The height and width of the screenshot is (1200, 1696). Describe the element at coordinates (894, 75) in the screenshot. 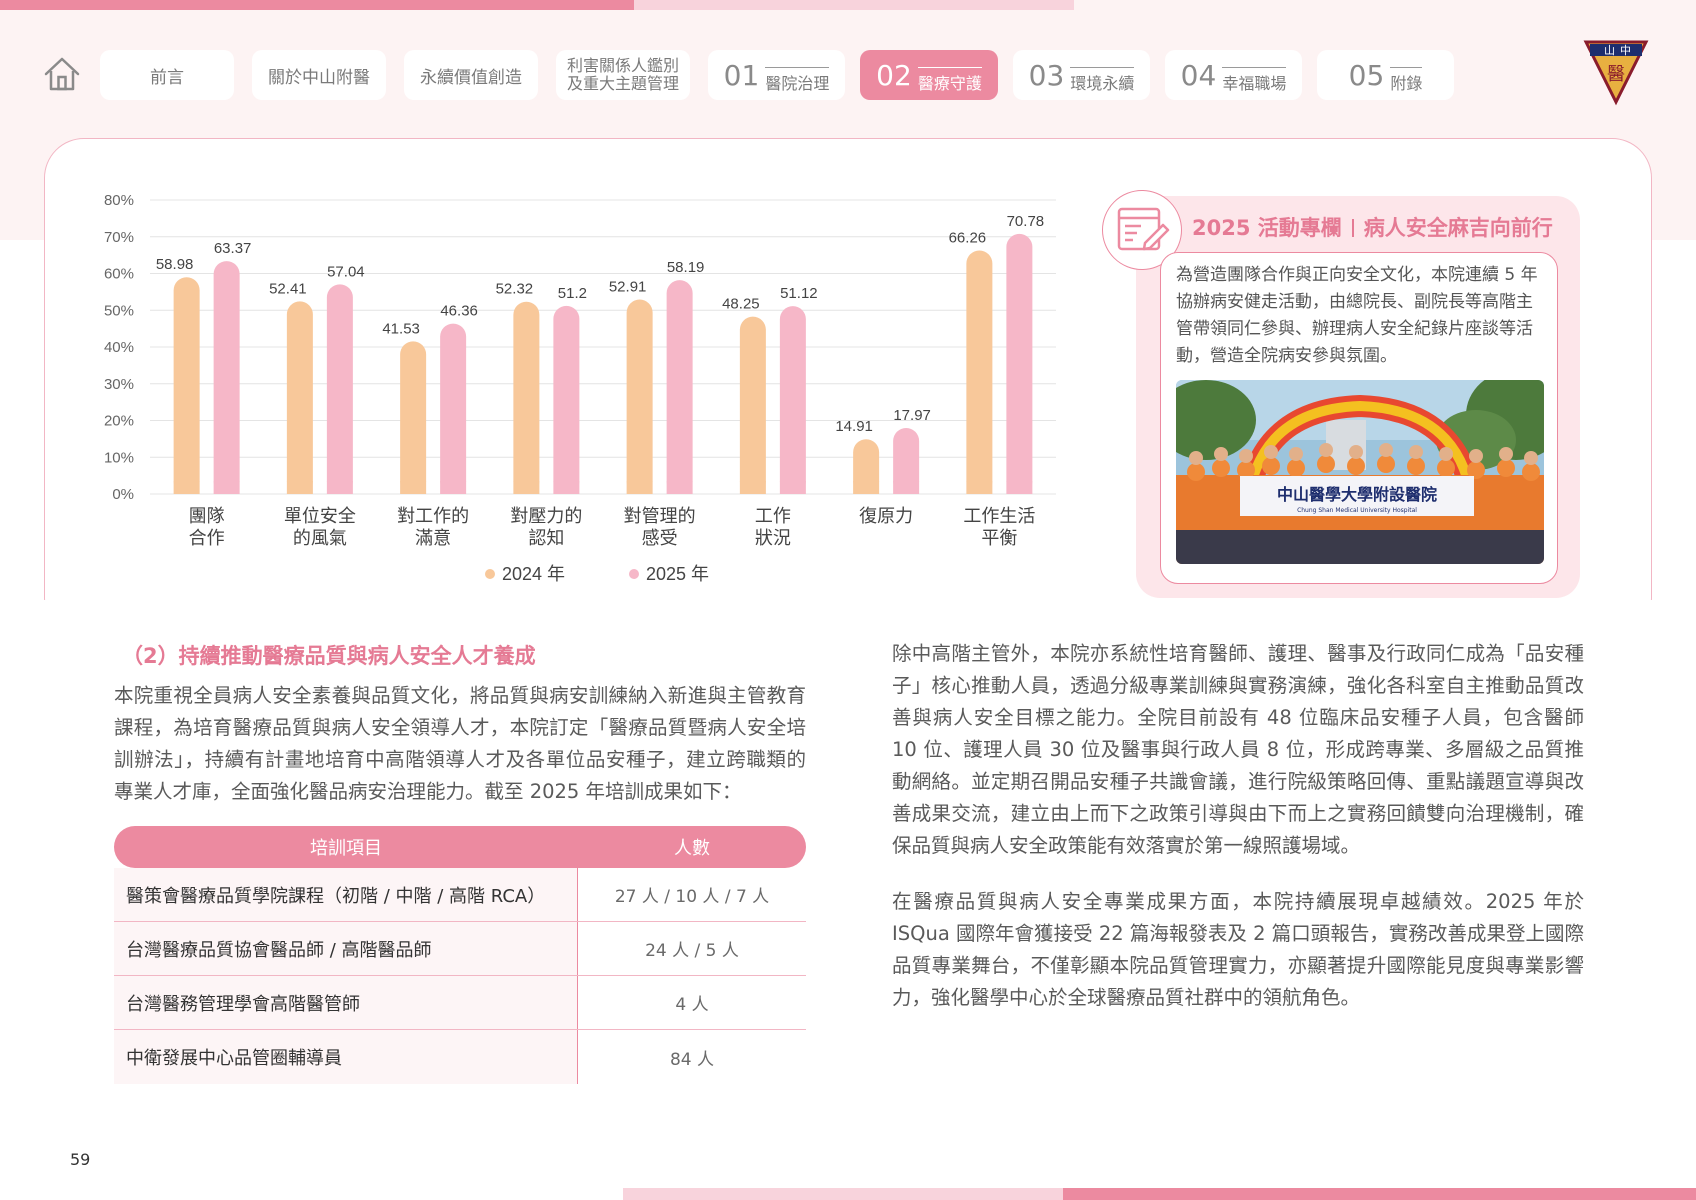

I see `tab-number: 02` at that location.